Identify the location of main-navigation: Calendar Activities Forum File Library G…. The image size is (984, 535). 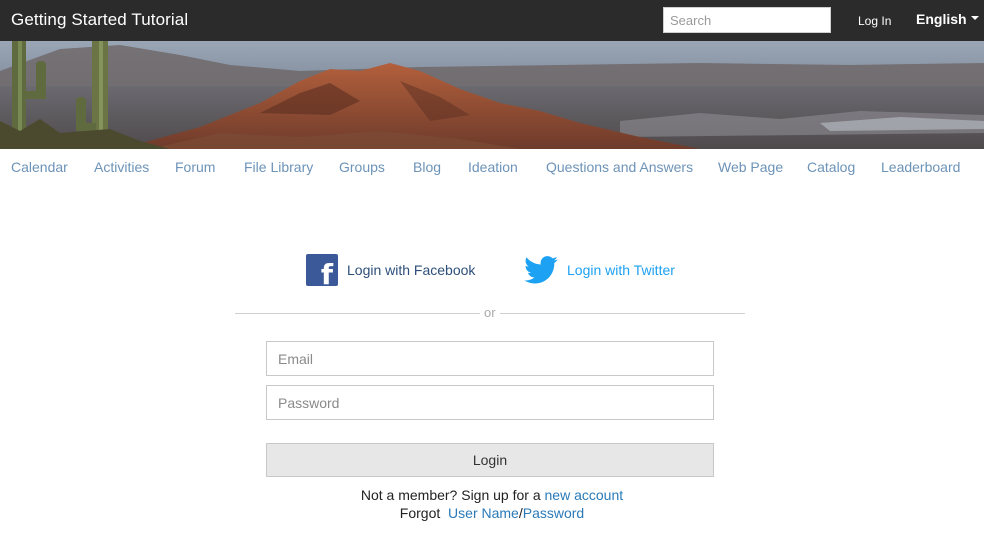
(492, 167).